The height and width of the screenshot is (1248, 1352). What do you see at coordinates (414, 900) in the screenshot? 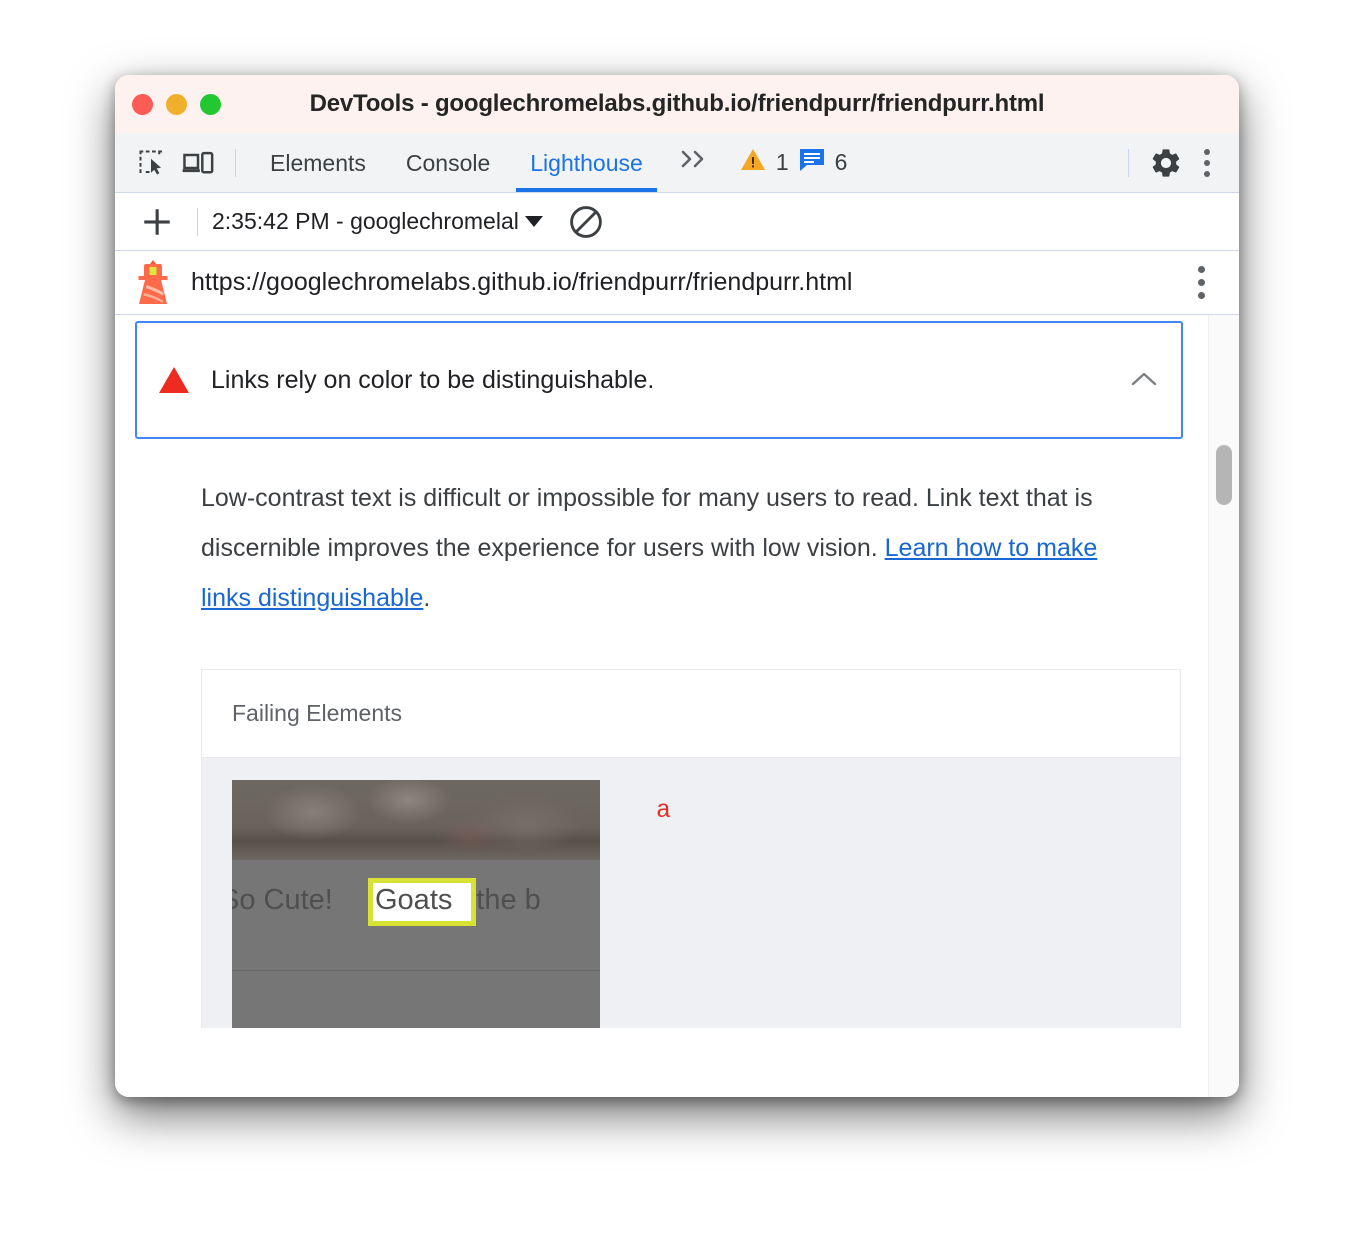
I see `highlighted-element-text: Goats` at bounding box center [414, 900].